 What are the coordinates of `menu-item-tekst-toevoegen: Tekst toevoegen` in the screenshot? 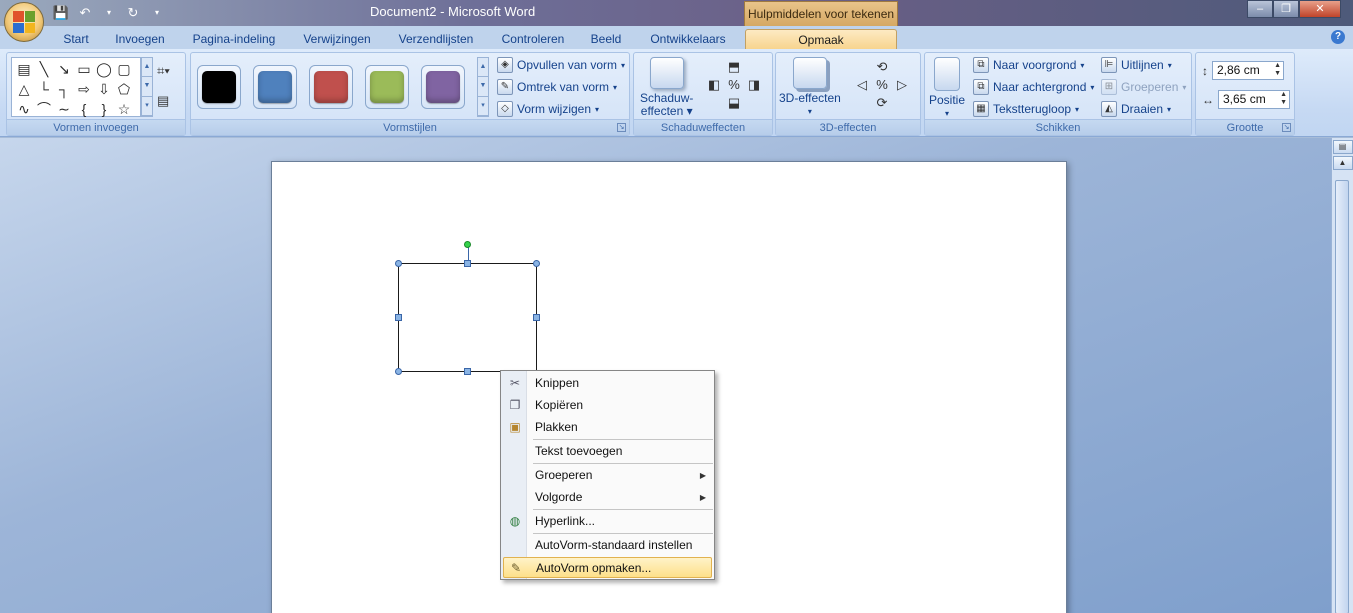 It's located at (607, 451).